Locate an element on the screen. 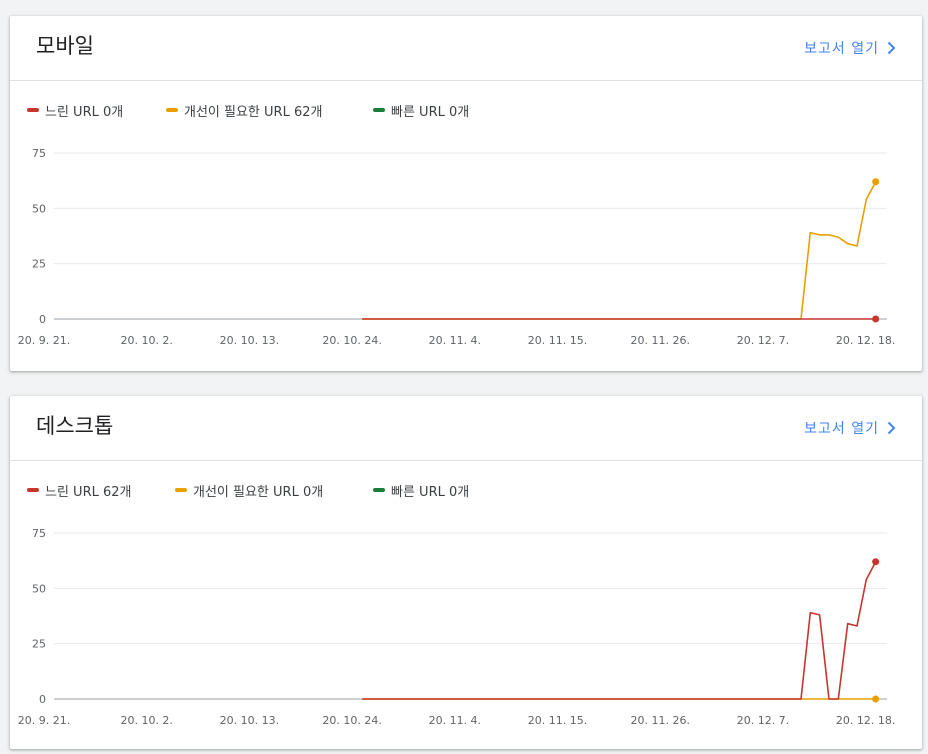 The height and width of the screenshot is (754, 928). card-title: 데스크톱 is located at coordinates (75, 426).